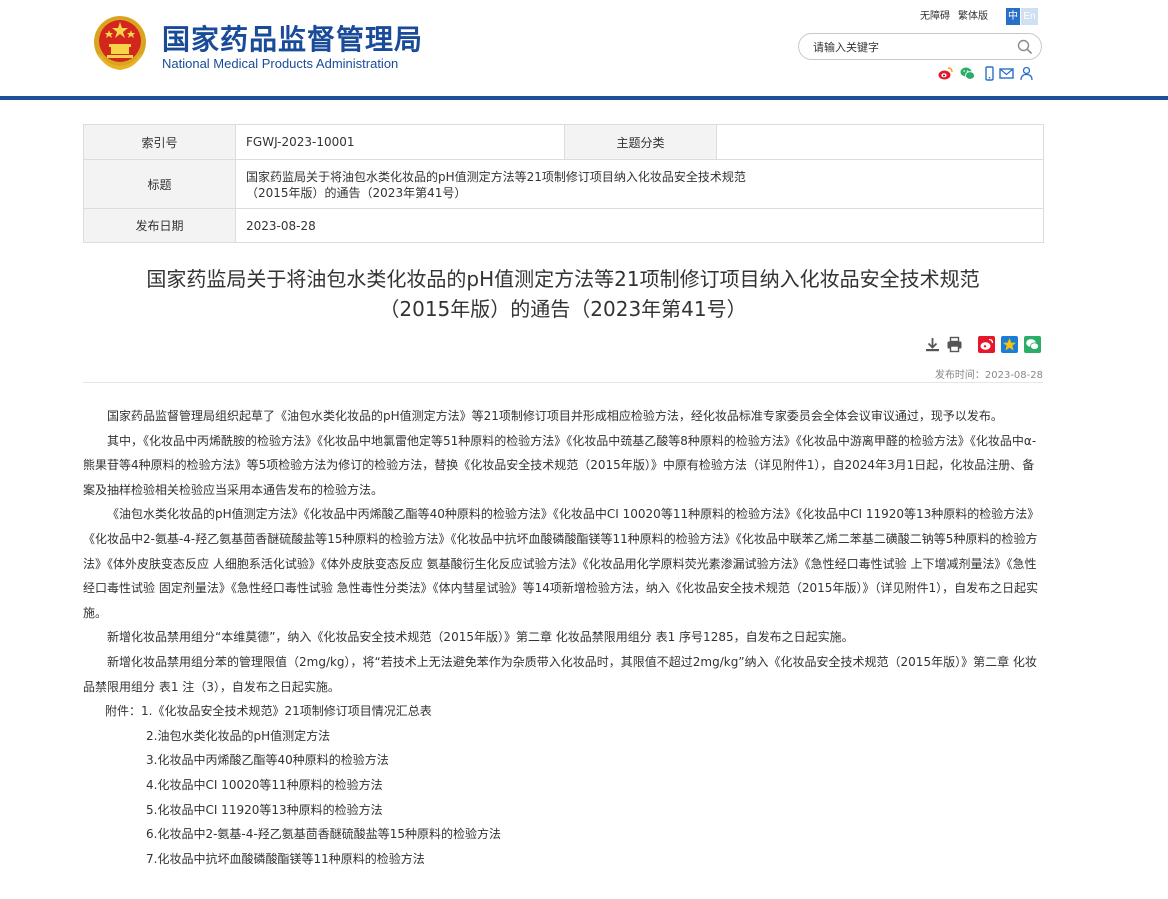  What do you see at coordinates (880, 142) in the screenshot?
I see `category-value` at bounding box center [880, 142].